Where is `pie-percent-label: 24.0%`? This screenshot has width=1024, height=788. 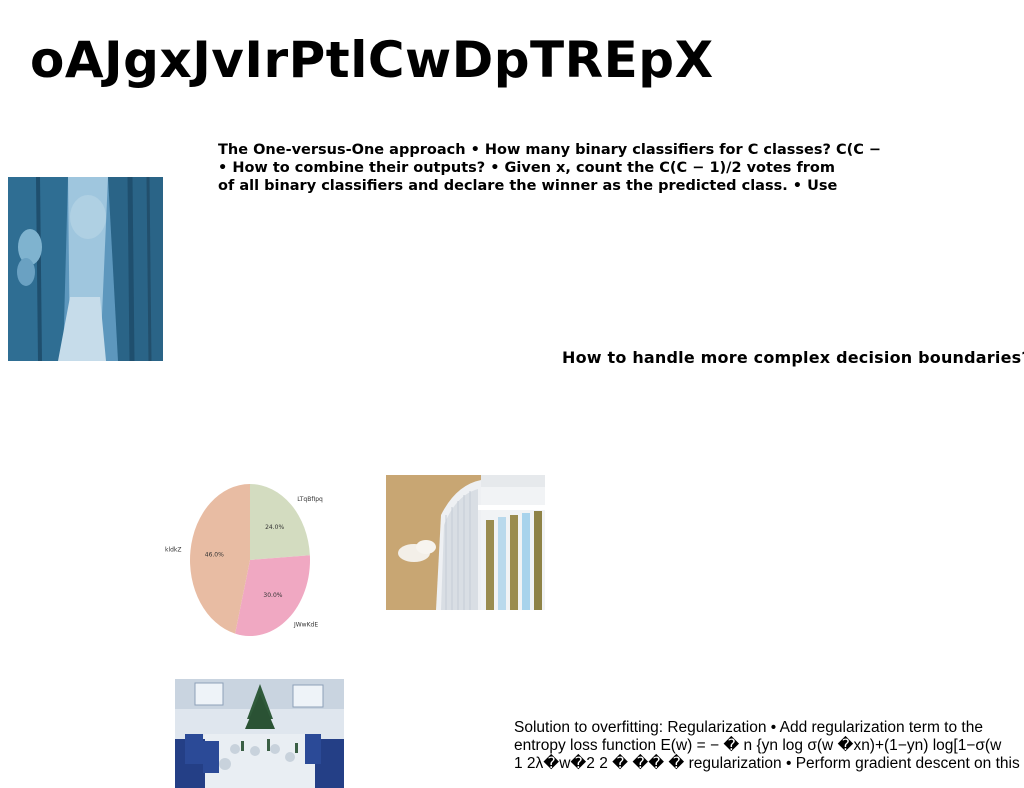 pie-percent-label: 24.0% is located at coordinates (274, 527).